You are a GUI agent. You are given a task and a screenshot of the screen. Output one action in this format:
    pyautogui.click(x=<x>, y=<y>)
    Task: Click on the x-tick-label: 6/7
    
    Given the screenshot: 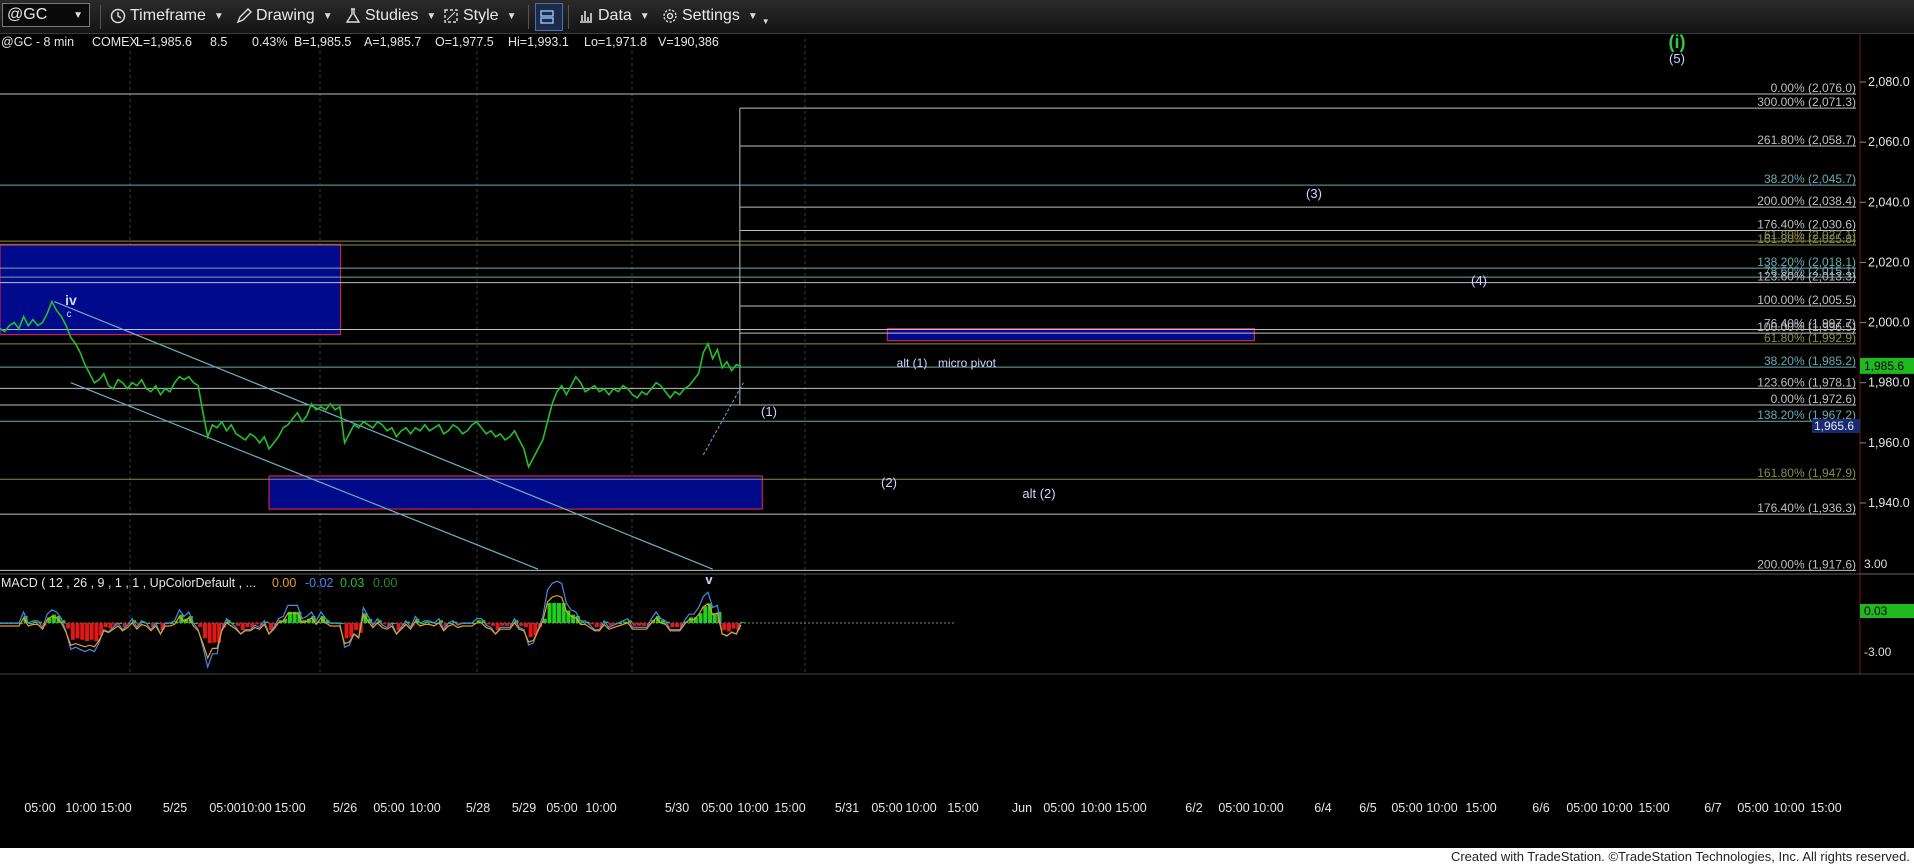 What is the action you would take?
    pyautogui.click(x=1712, y=808)
    